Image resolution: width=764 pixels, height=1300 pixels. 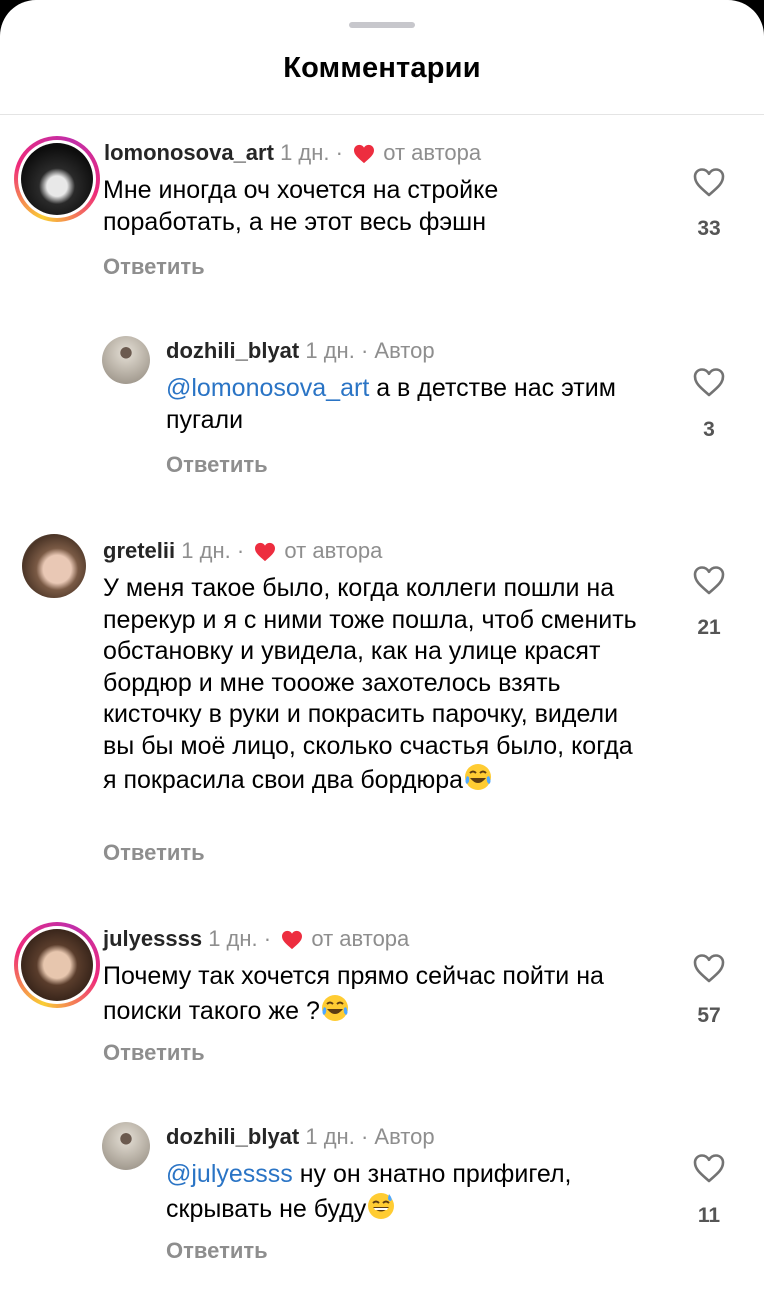 I want to click on username: julyessss, so click(x=152, y=938).